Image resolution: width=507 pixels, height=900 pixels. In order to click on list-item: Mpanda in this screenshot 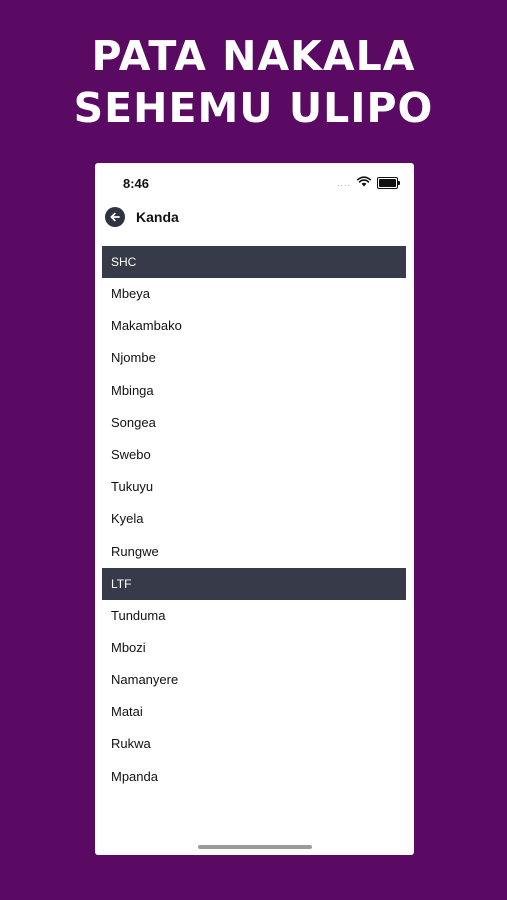, I will do `click(254, 777)`.